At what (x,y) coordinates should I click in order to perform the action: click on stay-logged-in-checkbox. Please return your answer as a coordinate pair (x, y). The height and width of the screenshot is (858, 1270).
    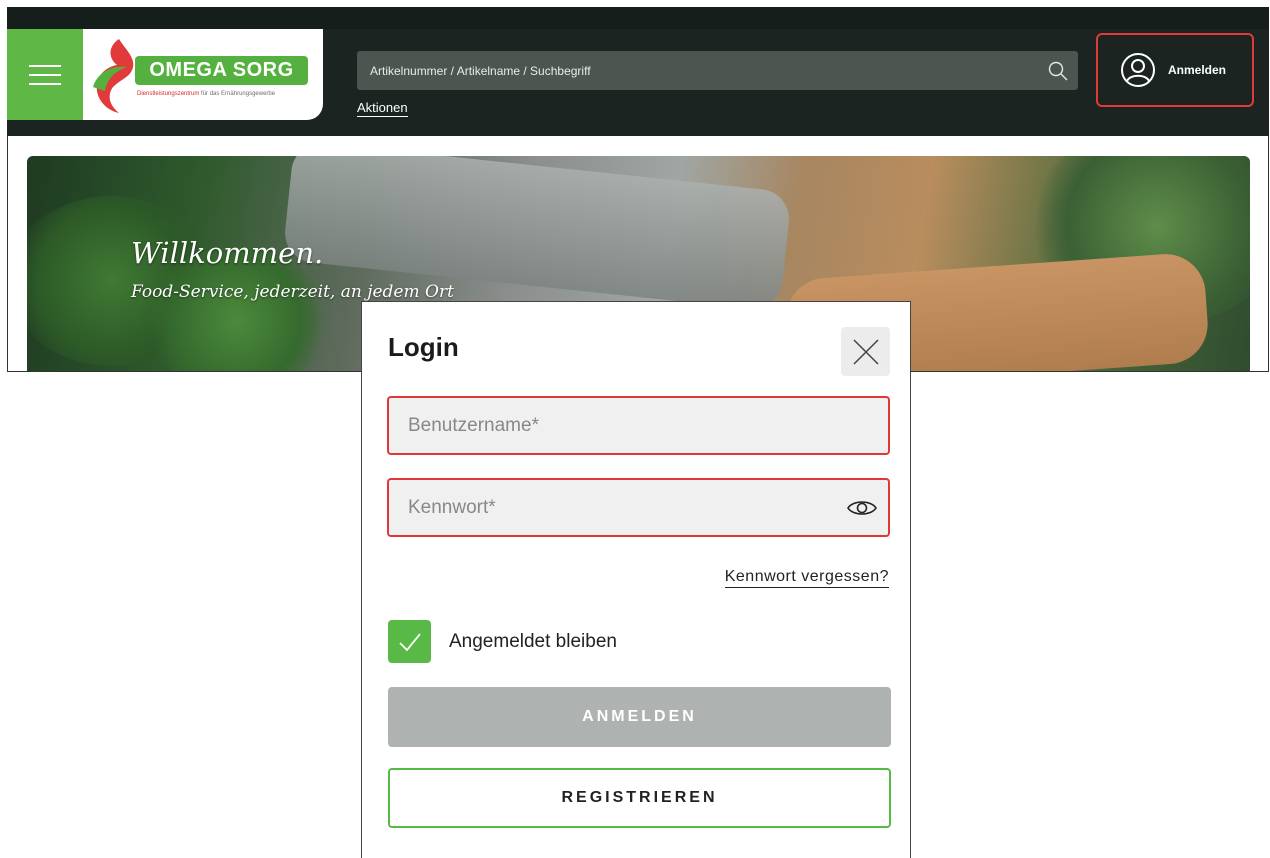
    Looking at the image, I should click on (409, 641).